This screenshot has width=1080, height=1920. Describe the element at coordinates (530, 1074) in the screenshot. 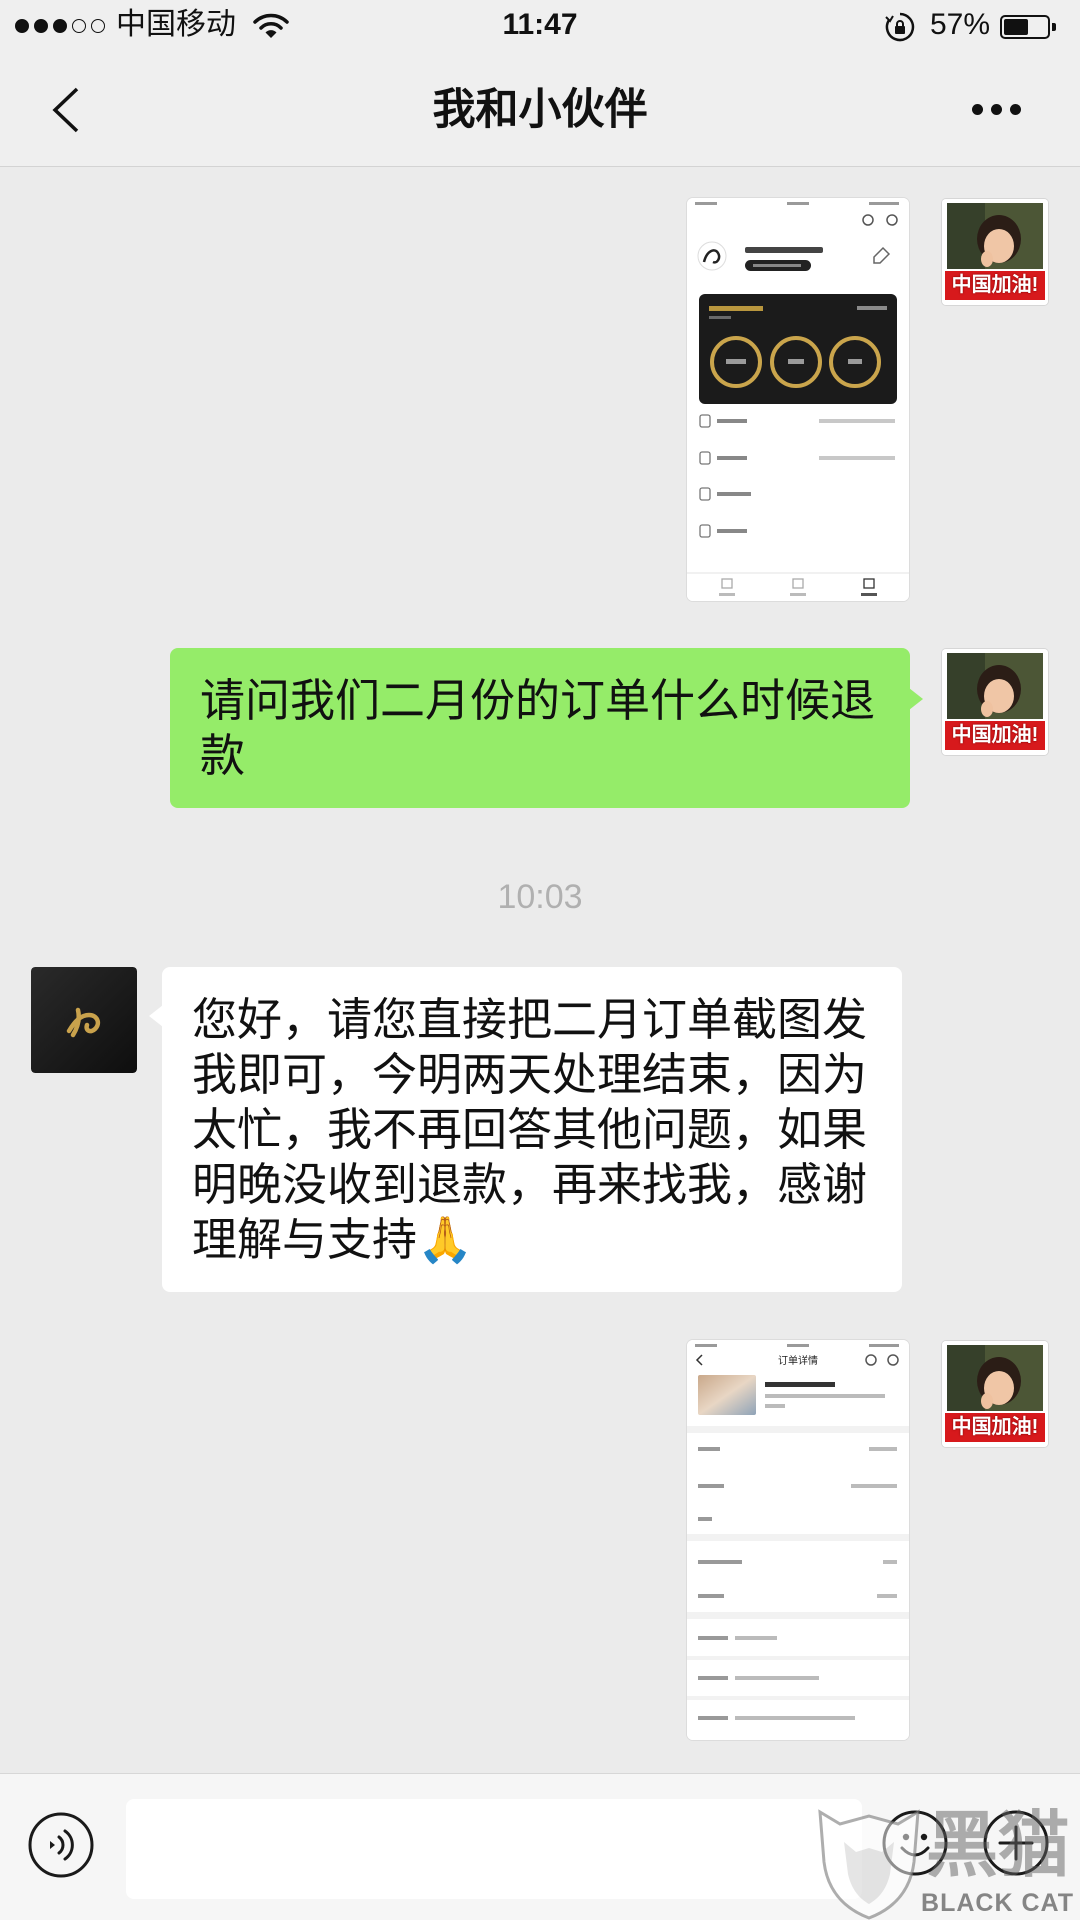

I see `message-text-line: 我即可，今明两天处理结束，因为` at that location.